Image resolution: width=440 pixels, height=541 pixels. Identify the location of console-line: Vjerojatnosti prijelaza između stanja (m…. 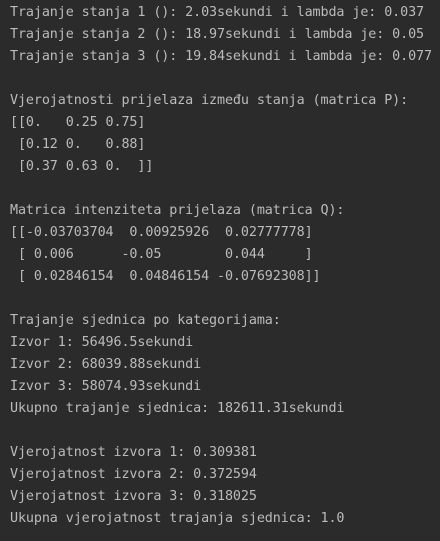
(209, 100).